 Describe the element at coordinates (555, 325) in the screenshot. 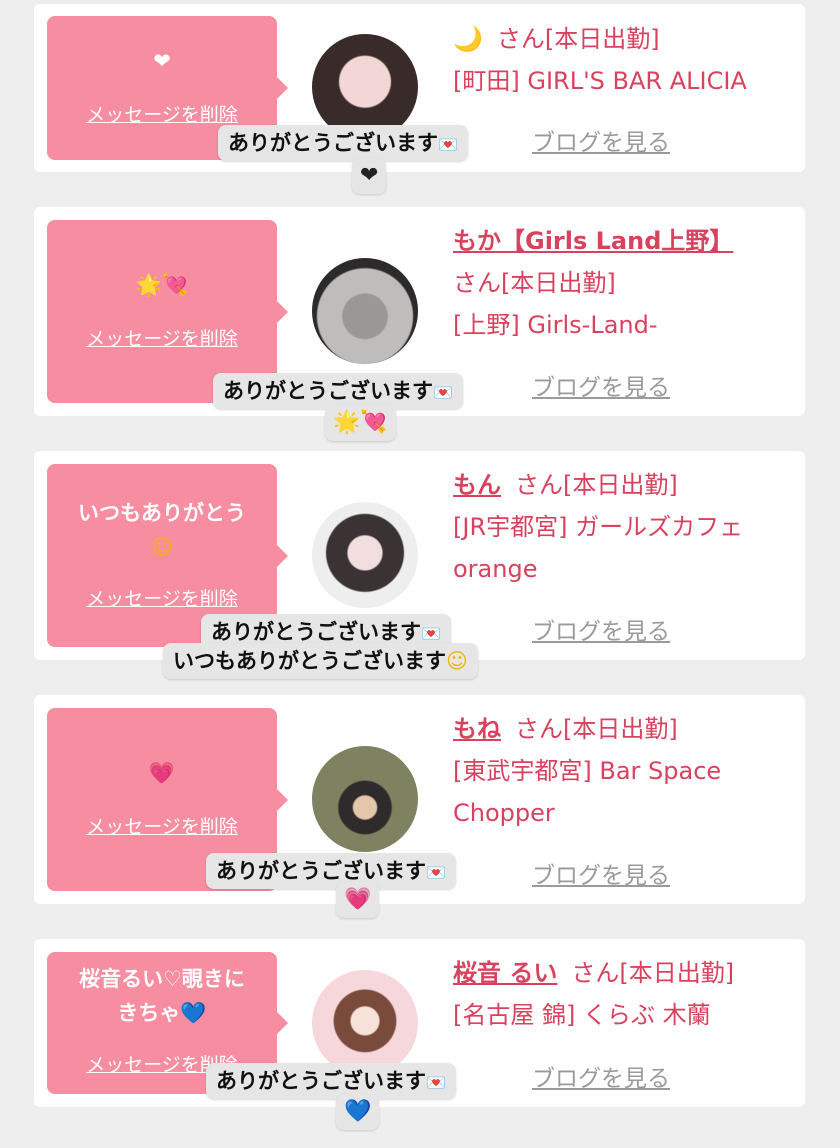

I see `shop-name: [上野] Girls-Land-` at that location.